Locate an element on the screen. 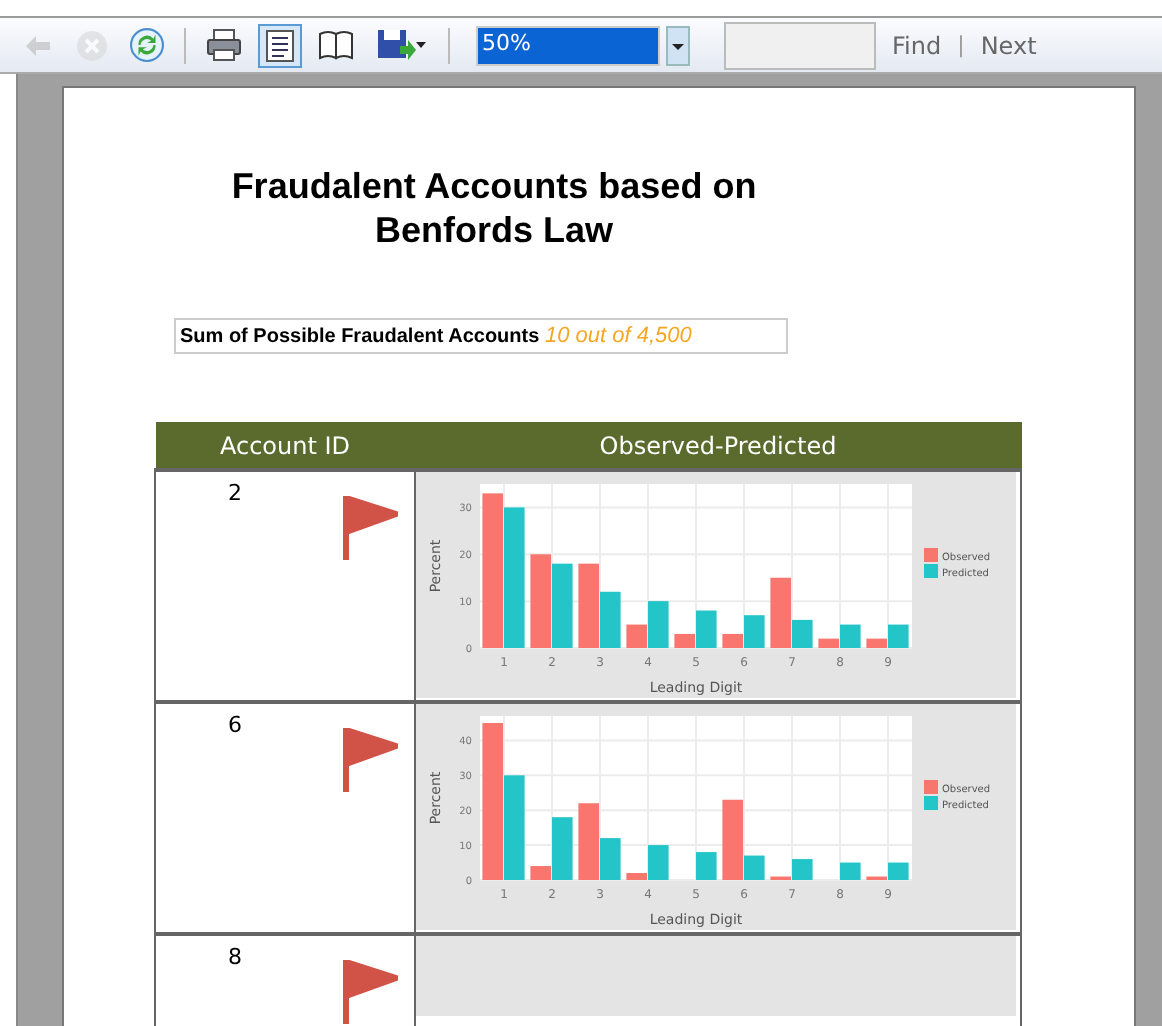 This screenshot has width=1162, height=1026. account-id: 2 is located at coordinates (235, 495).